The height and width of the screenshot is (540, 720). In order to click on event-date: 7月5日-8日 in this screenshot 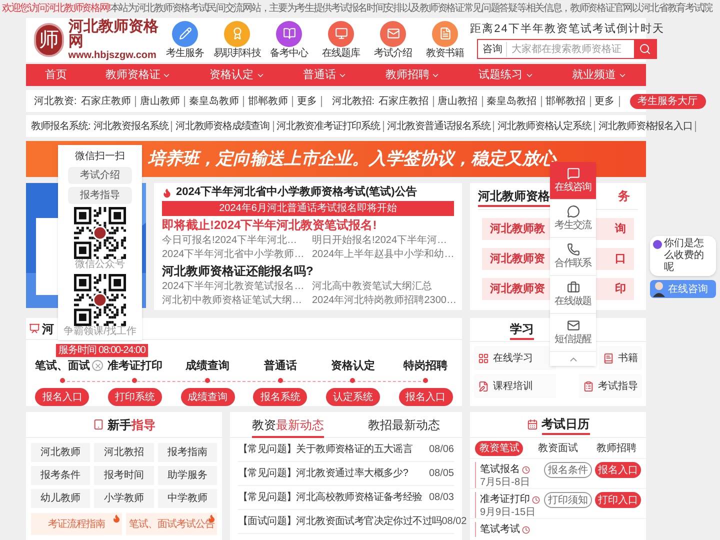, I will do `click(505, 483)`.